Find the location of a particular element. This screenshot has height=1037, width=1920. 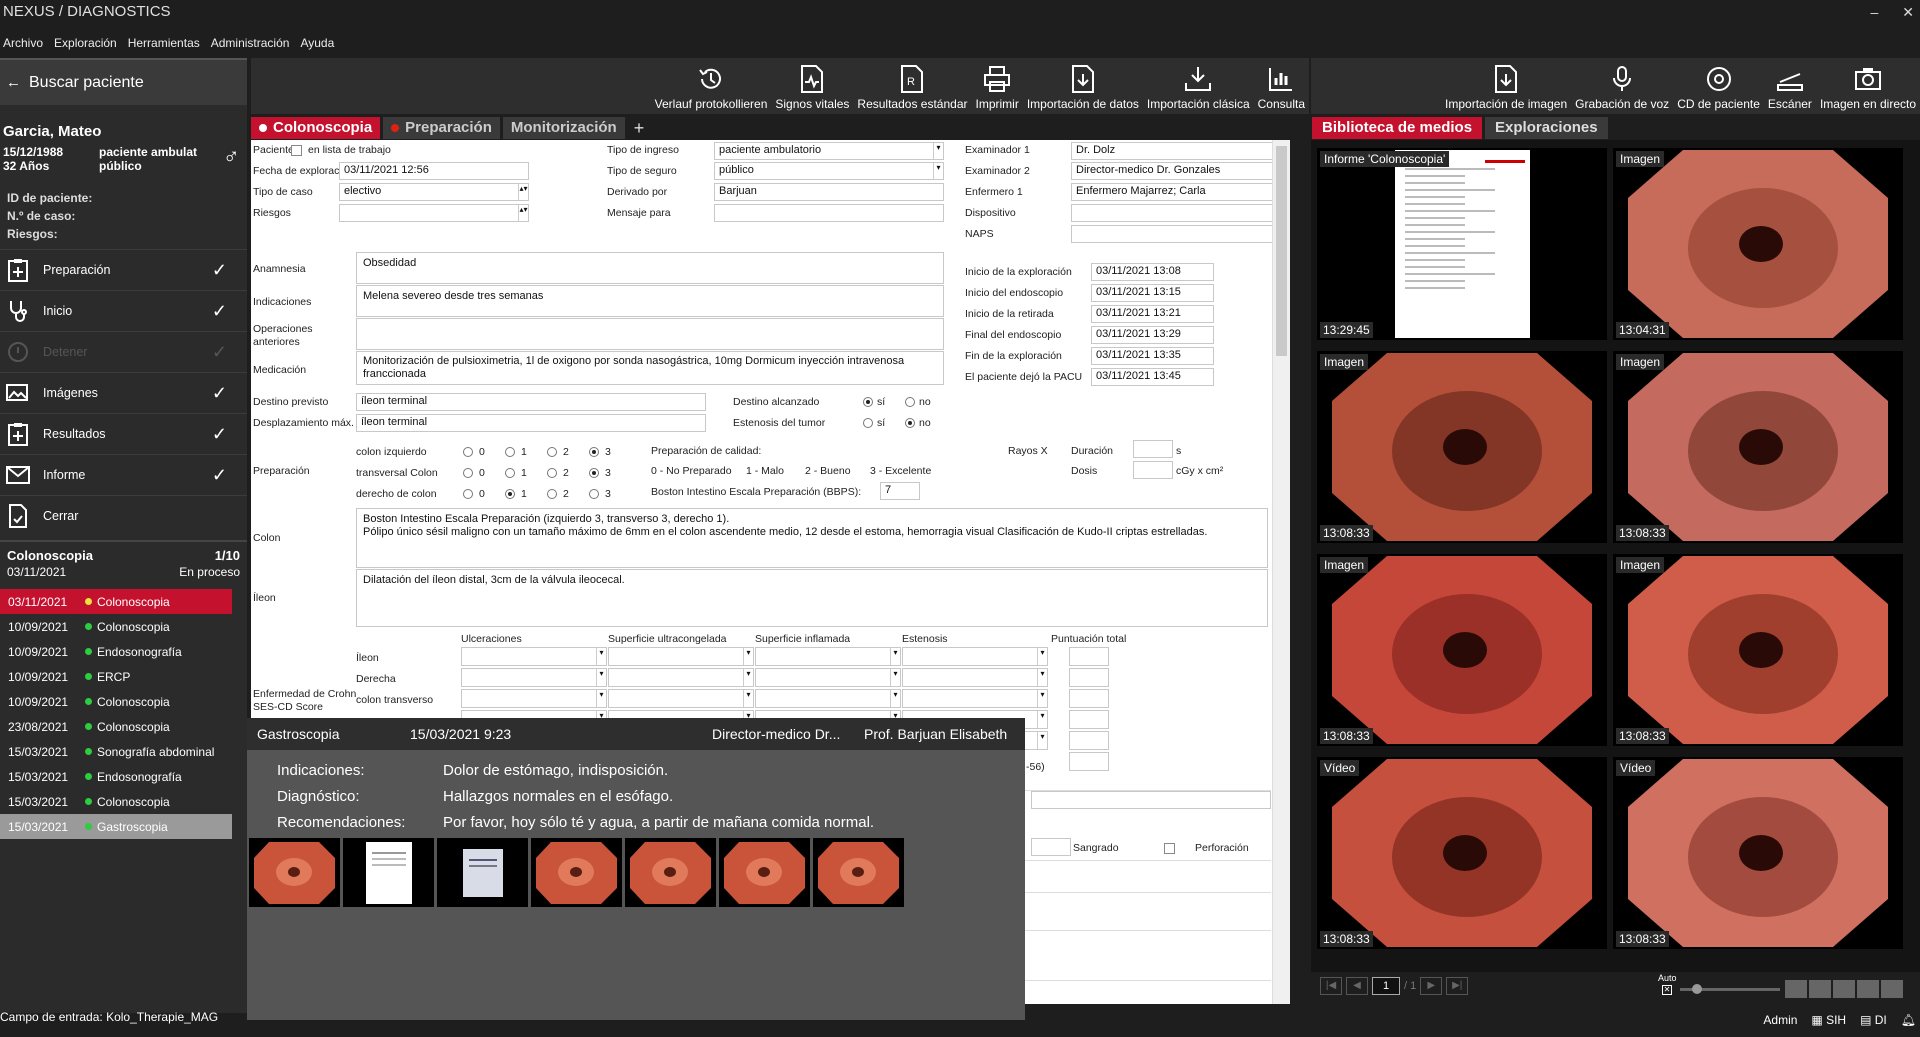

tab-preparacion: Preparación is located at coordinates (441, 128).